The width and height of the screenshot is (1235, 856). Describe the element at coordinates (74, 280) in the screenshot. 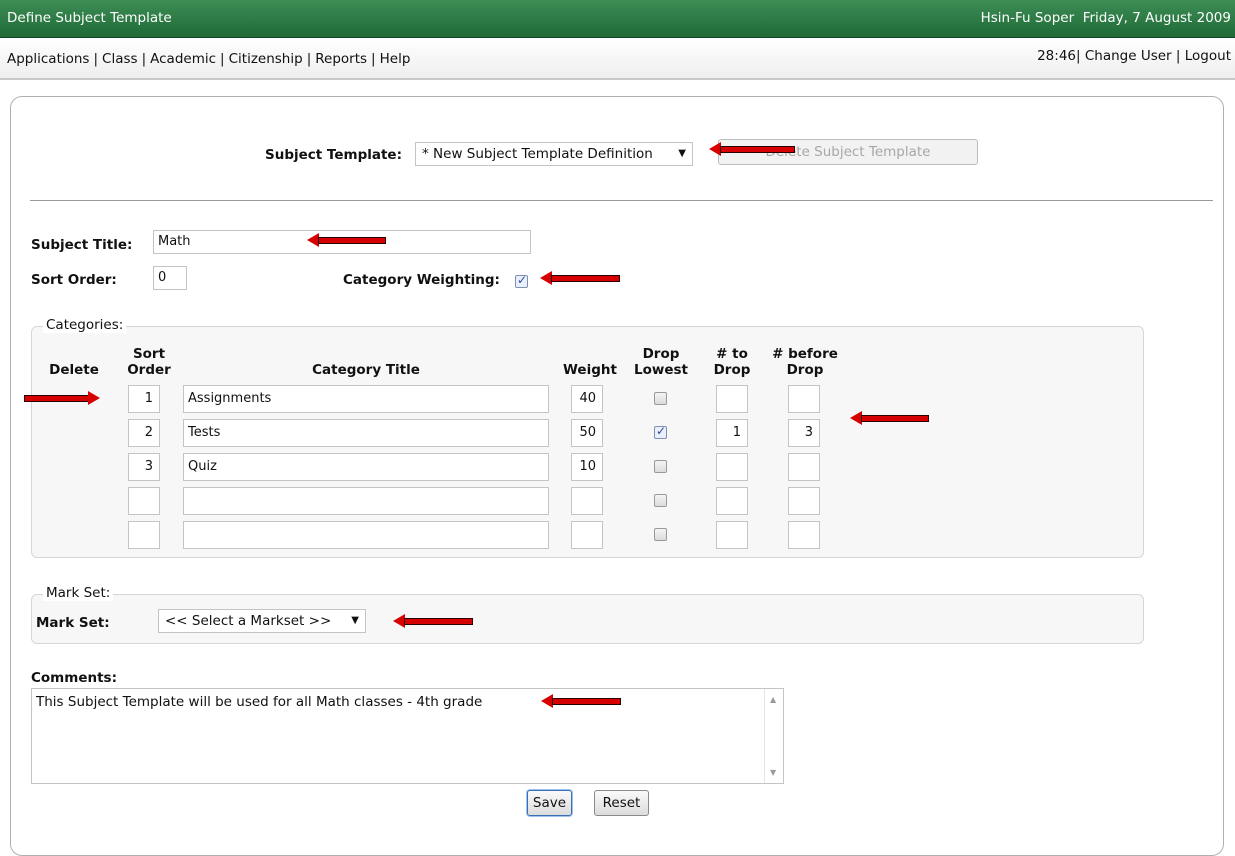

I see `sort-order-label: Sort Order:` at that location.